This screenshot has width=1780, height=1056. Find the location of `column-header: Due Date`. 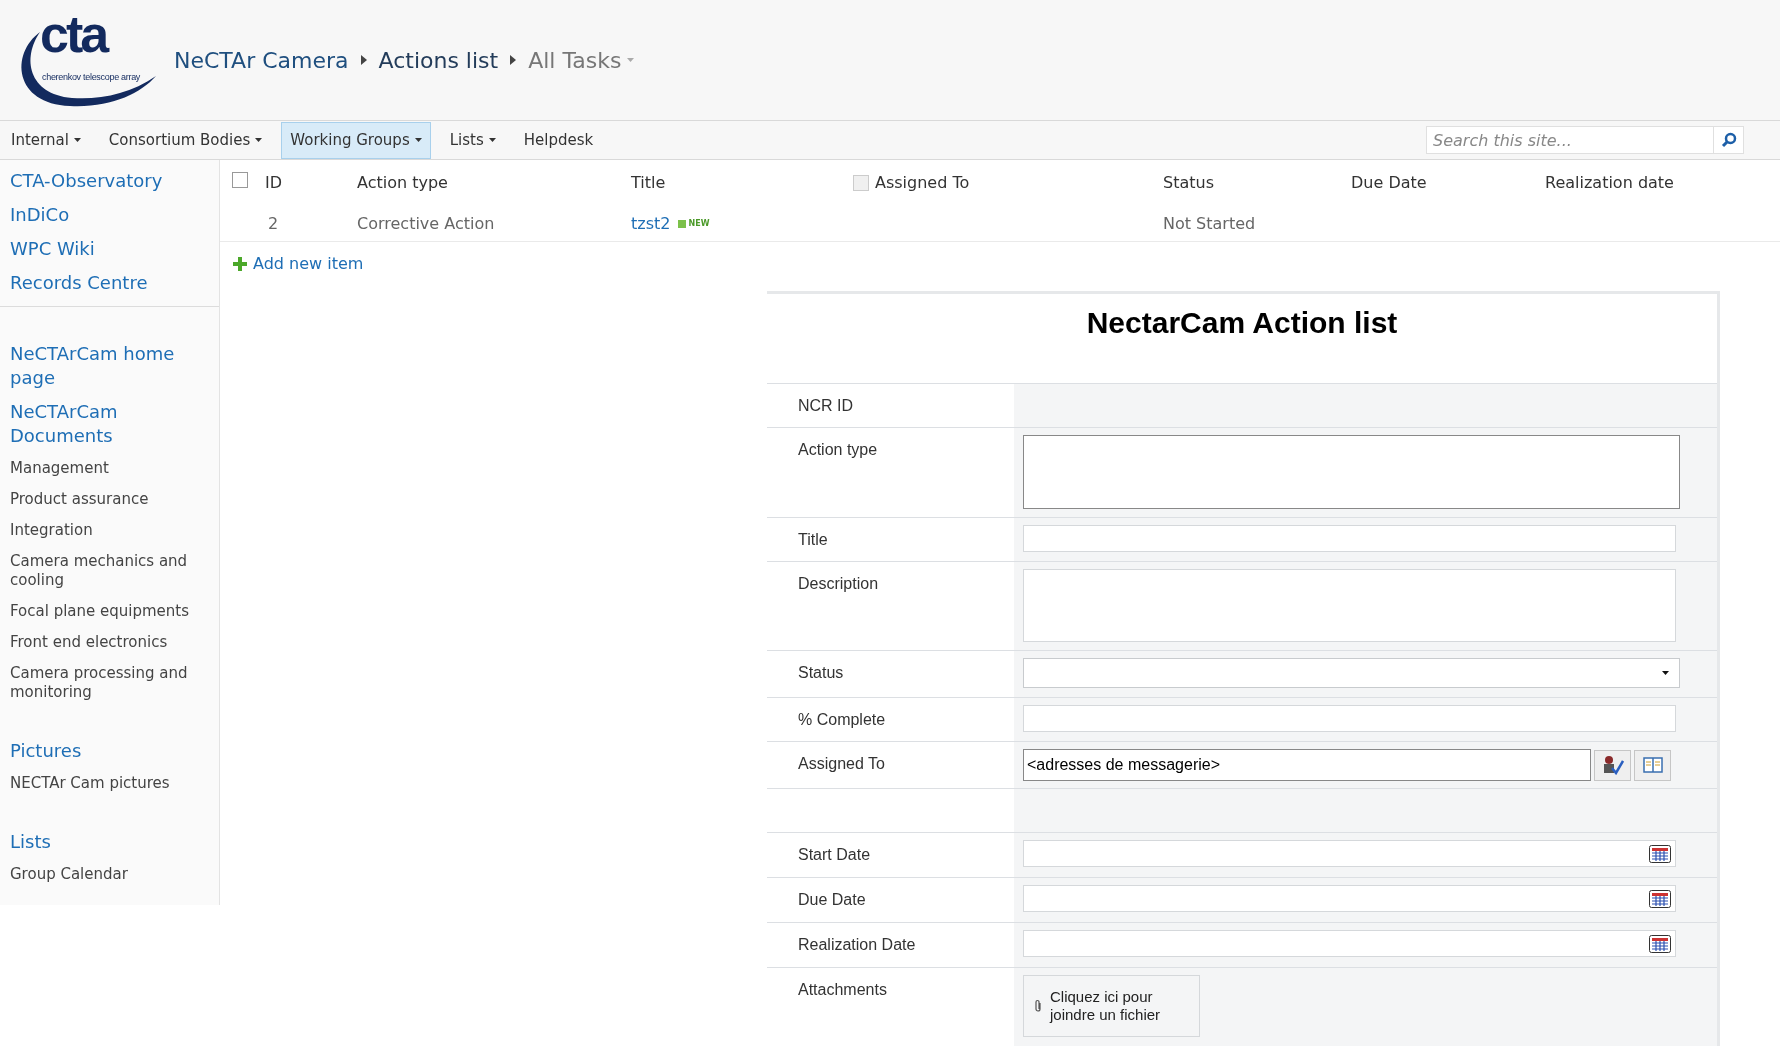

column-header: Due Date is located at coordinates (1389, 183).